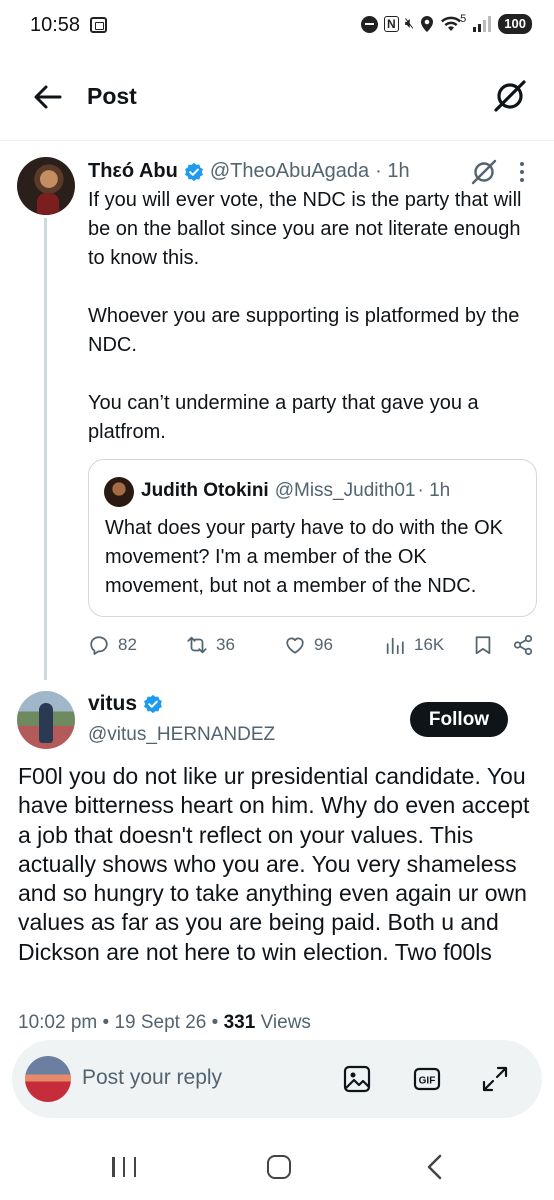 The width and height of the screenshot is (554, 1200). What do you see at coordinates (285, 1022) in the screenshot?
I see `reply-views-label: Views` at bounding box center [285, 1022].